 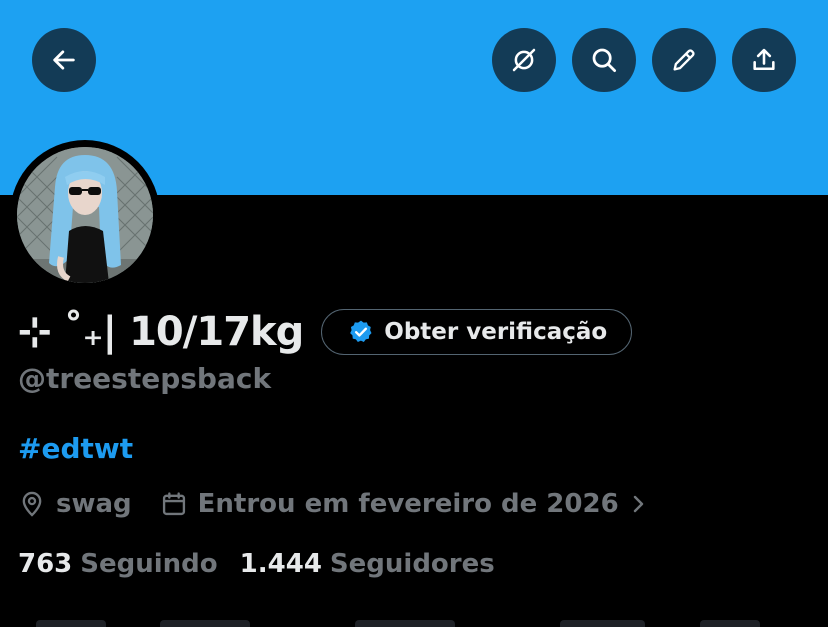 What do you see at coordinates (638, 504) in the screenshot?
I see `chevron-right-icon` at bounding box center [638, 504].